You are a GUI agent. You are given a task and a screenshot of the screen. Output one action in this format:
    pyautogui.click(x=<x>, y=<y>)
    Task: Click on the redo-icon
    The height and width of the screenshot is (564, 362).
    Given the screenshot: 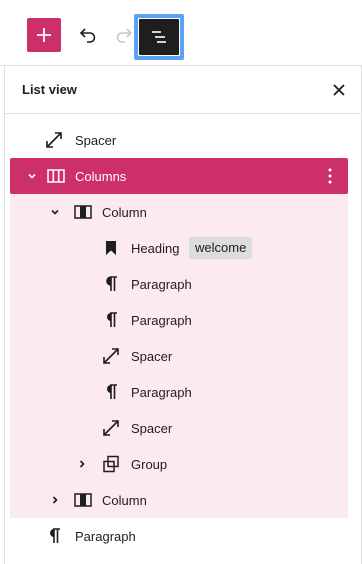 What is the action you would take?
    pyautogui.click(x=124, y=35)
    